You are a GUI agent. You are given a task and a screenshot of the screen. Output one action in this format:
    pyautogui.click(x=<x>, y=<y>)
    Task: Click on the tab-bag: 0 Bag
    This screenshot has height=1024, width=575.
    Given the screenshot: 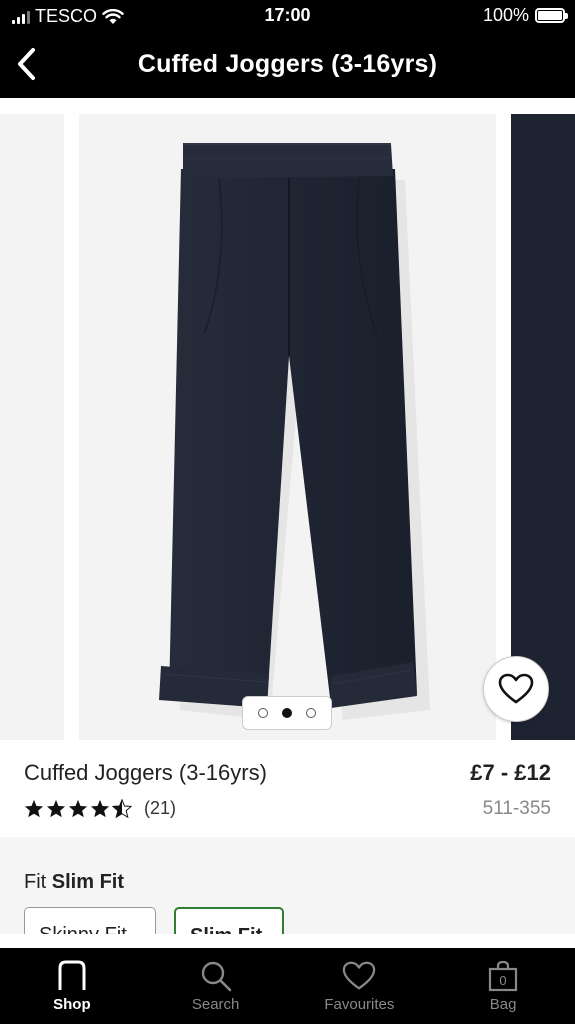 What is the action you would take?
    pyautogui.click(x=503, y=986)
    